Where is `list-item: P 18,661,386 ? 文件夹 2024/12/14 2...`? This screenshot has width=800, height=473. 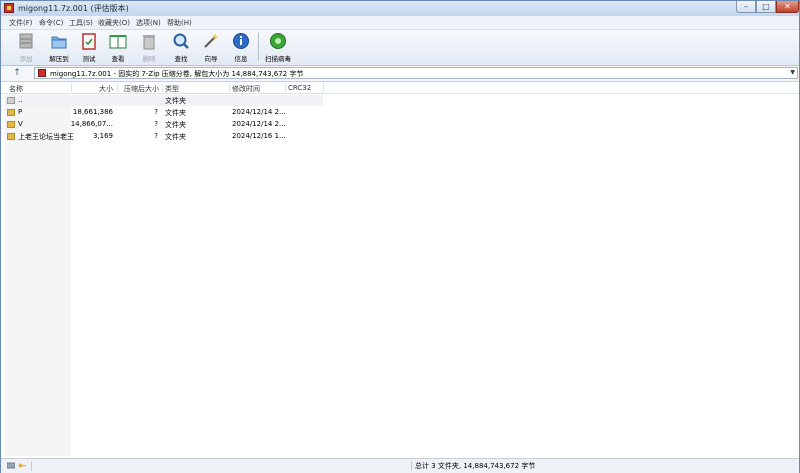 list-item: P 18,661,386 ? 文件夹 2024/12/14 2... is located at coordinates (164, 112).